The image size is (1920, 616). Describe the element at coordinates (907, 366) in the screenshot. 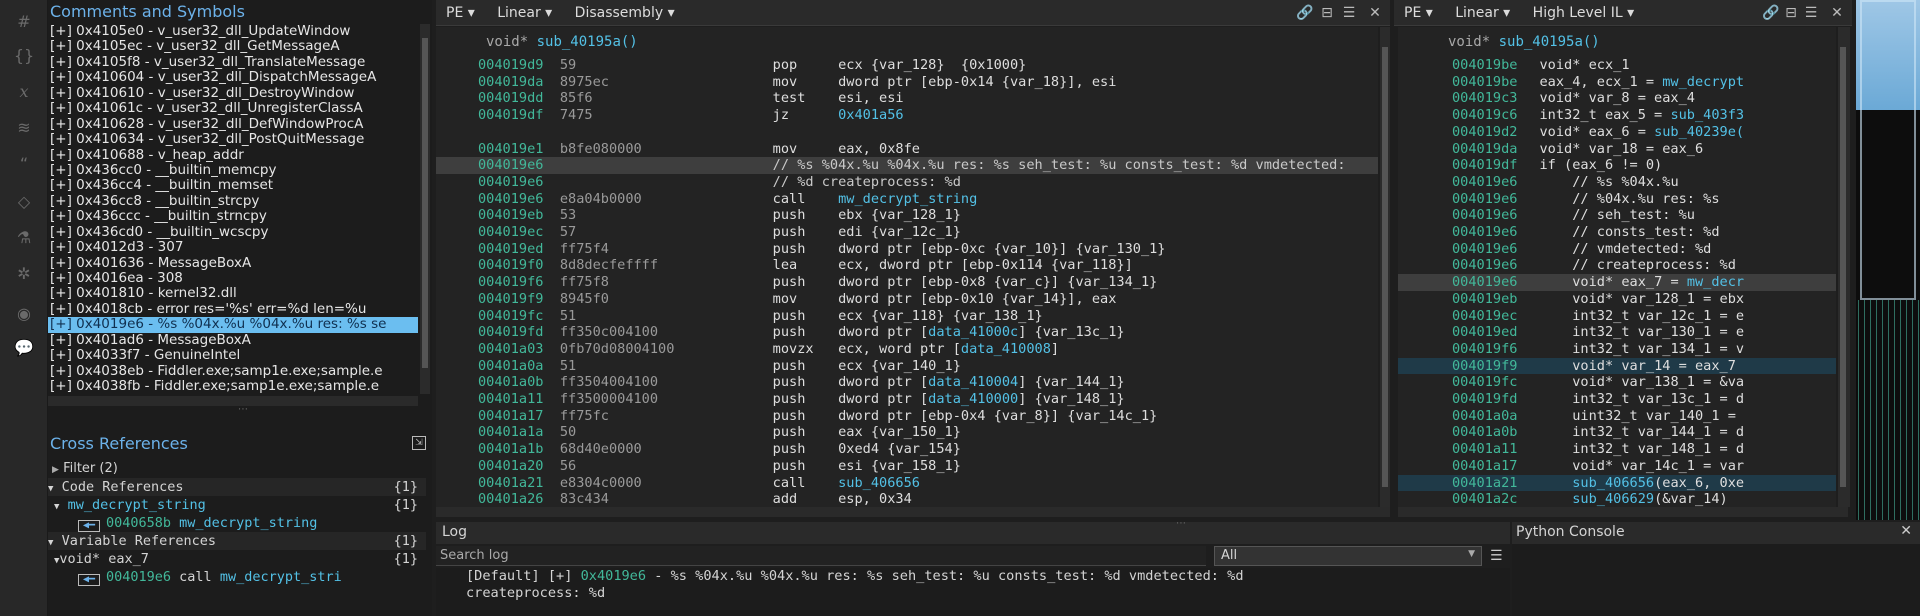

I see `disasm-line: 00401a0a 51 push ecx {var_140_1}` at that location.